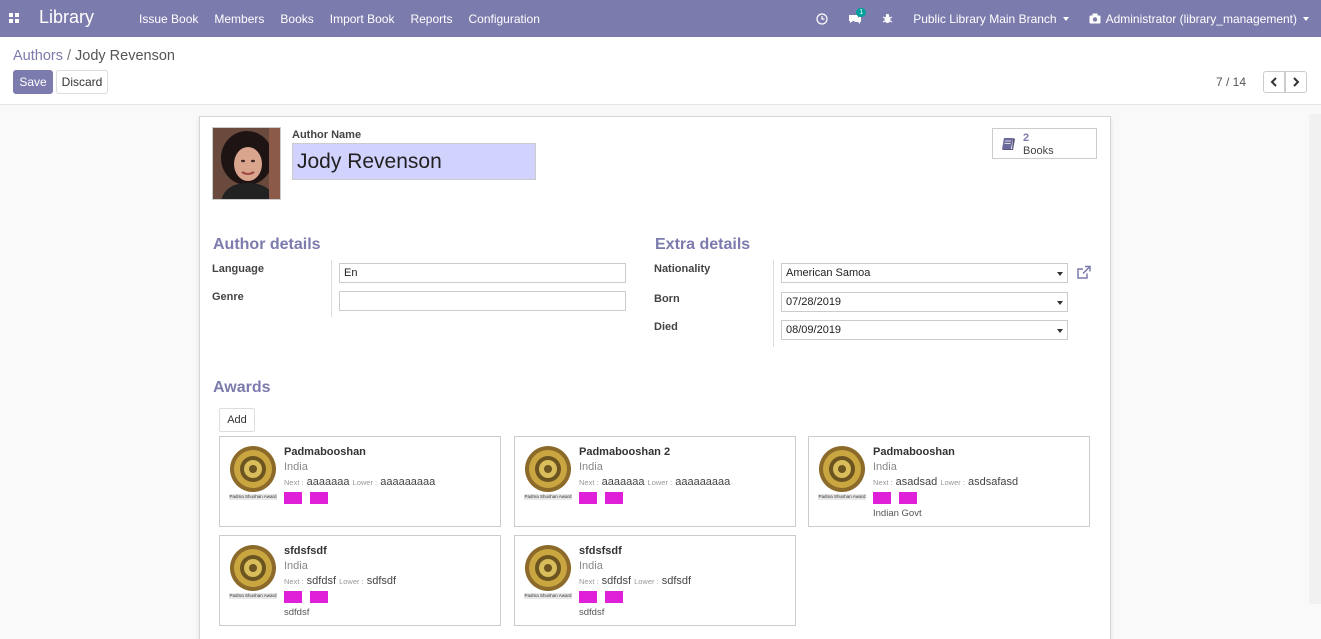 The height and width of the screenshot is (639, 1321). I want to click on breadcrumb-authors: Authors, so click(38, 56).